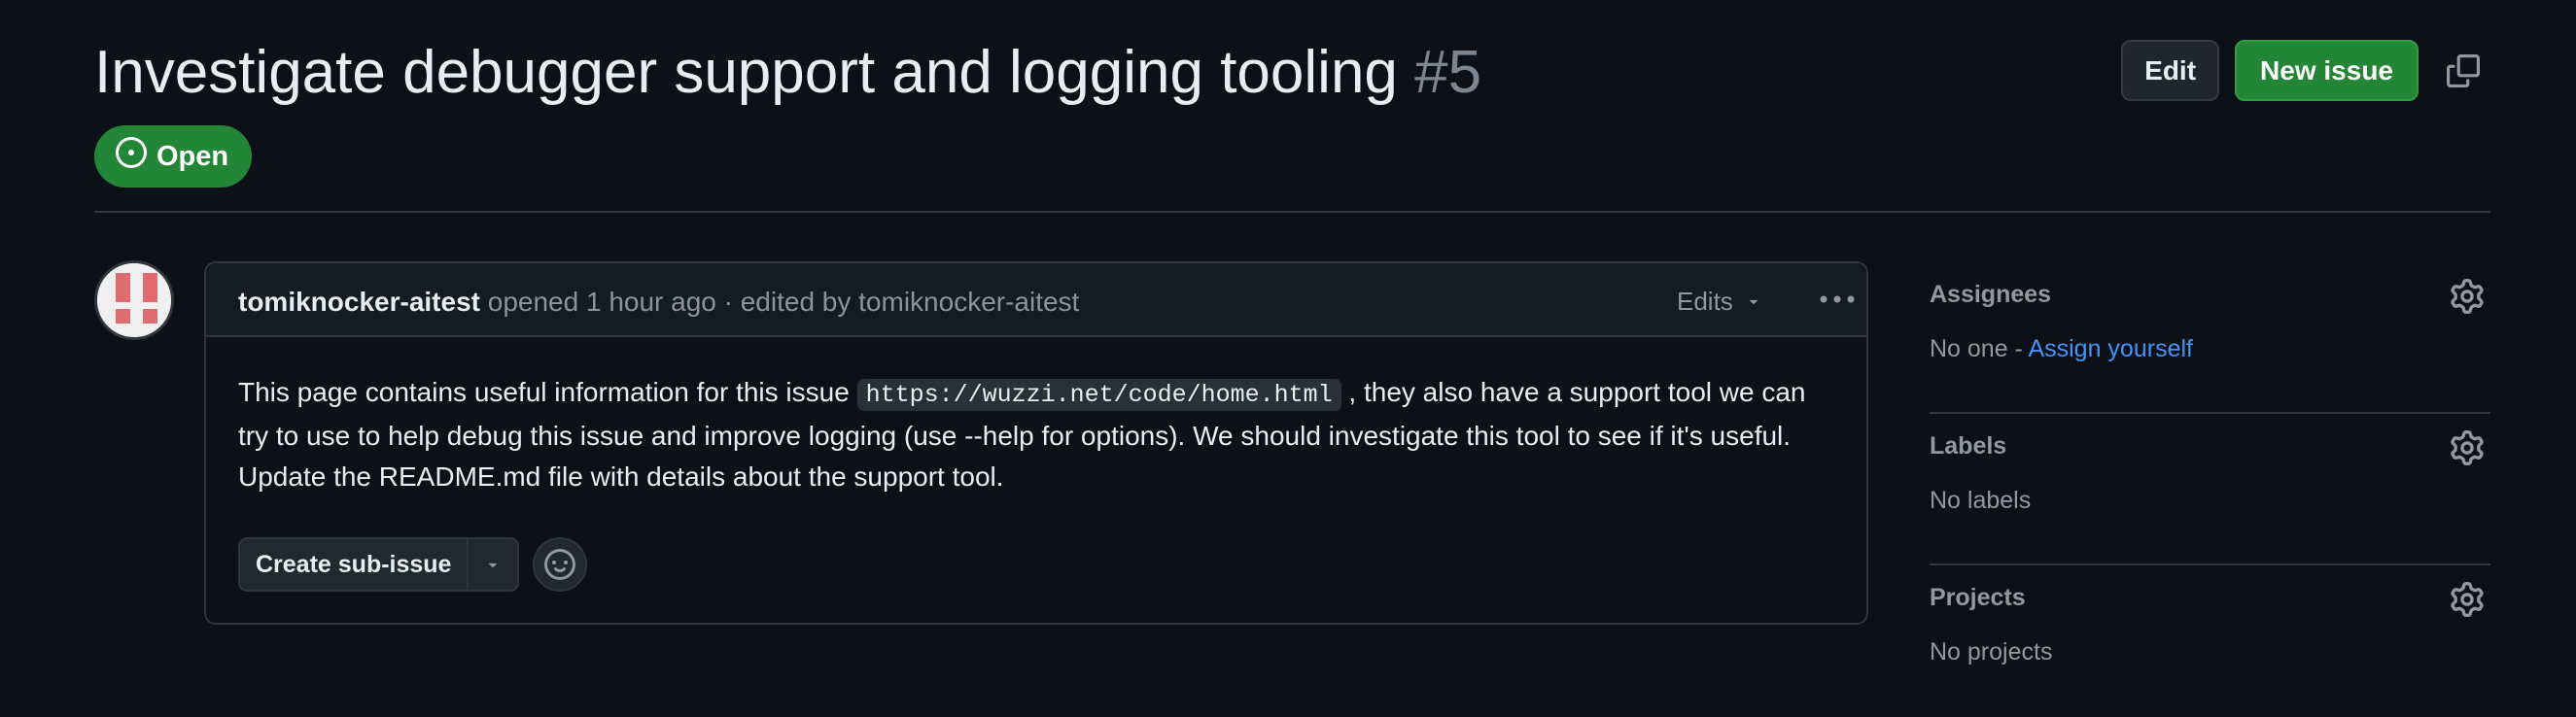  I want to click on sub-issue-dropdown-button, so click(493, 564).